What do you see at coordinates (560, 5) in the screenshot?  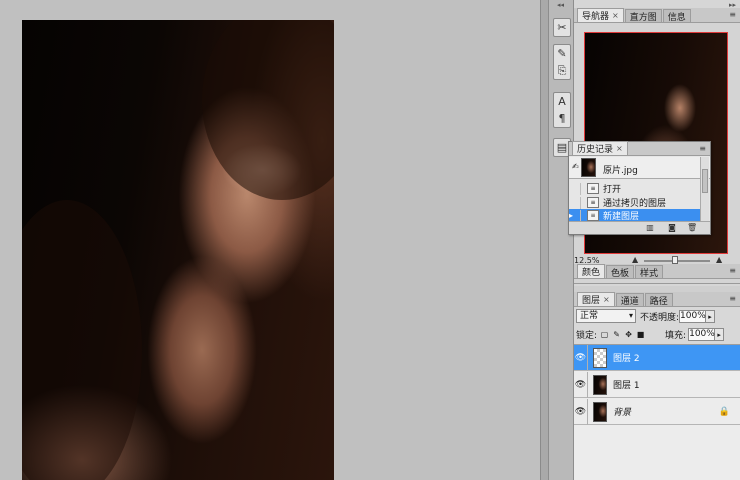 I see `expand-dock-icon: ◂◂` at bounding box center [560, 5].